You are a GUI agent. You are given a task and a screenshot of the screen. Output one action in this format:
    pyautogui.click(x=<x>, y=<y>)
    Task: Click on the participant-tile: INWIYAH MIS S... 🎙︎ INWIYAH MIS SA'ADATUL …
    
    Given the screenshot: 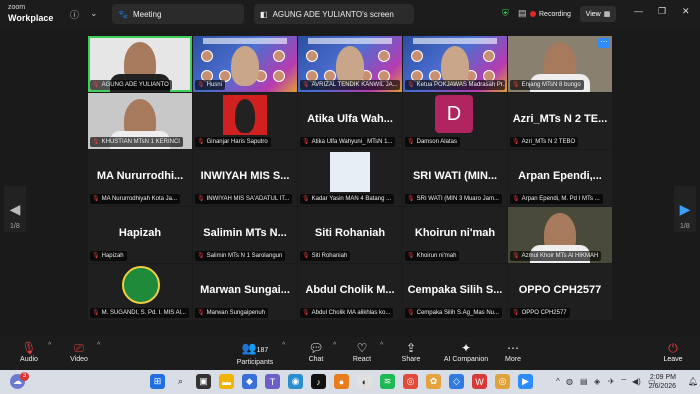 What is the action you would take?
    pyautogui.click(x=245, y=178)
    